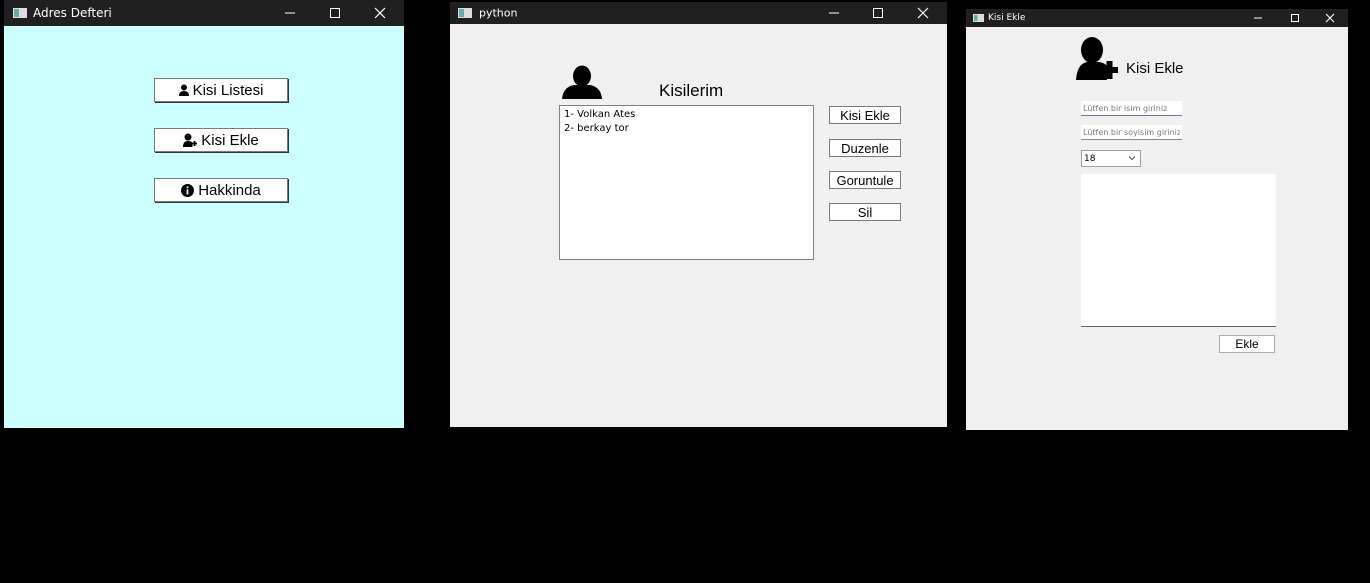  I want to click on sil-label: Sil, so click(865, 212).